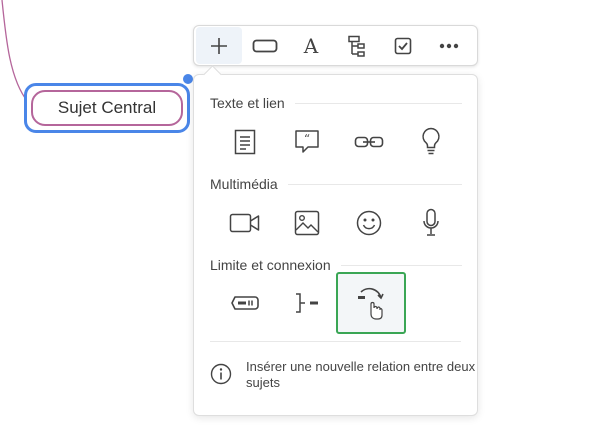 The height and width of the screenshot is (439, 600). I want to click on summary-button, so click(307, 303).